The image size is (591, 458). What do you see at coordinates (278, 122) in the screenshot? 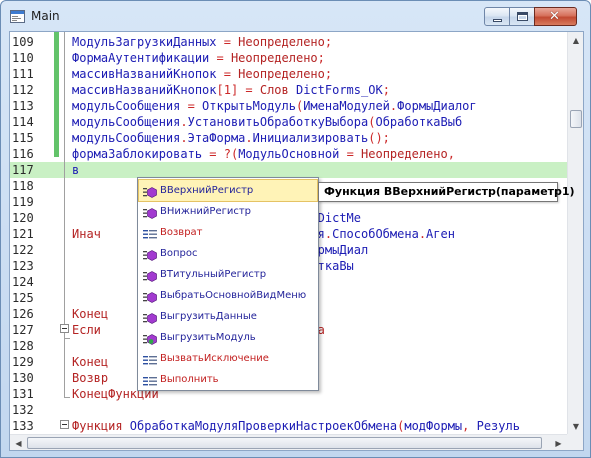
I see `identifier-token: УстановитьОбработкуВыбора` at bounding box center [278, 122].